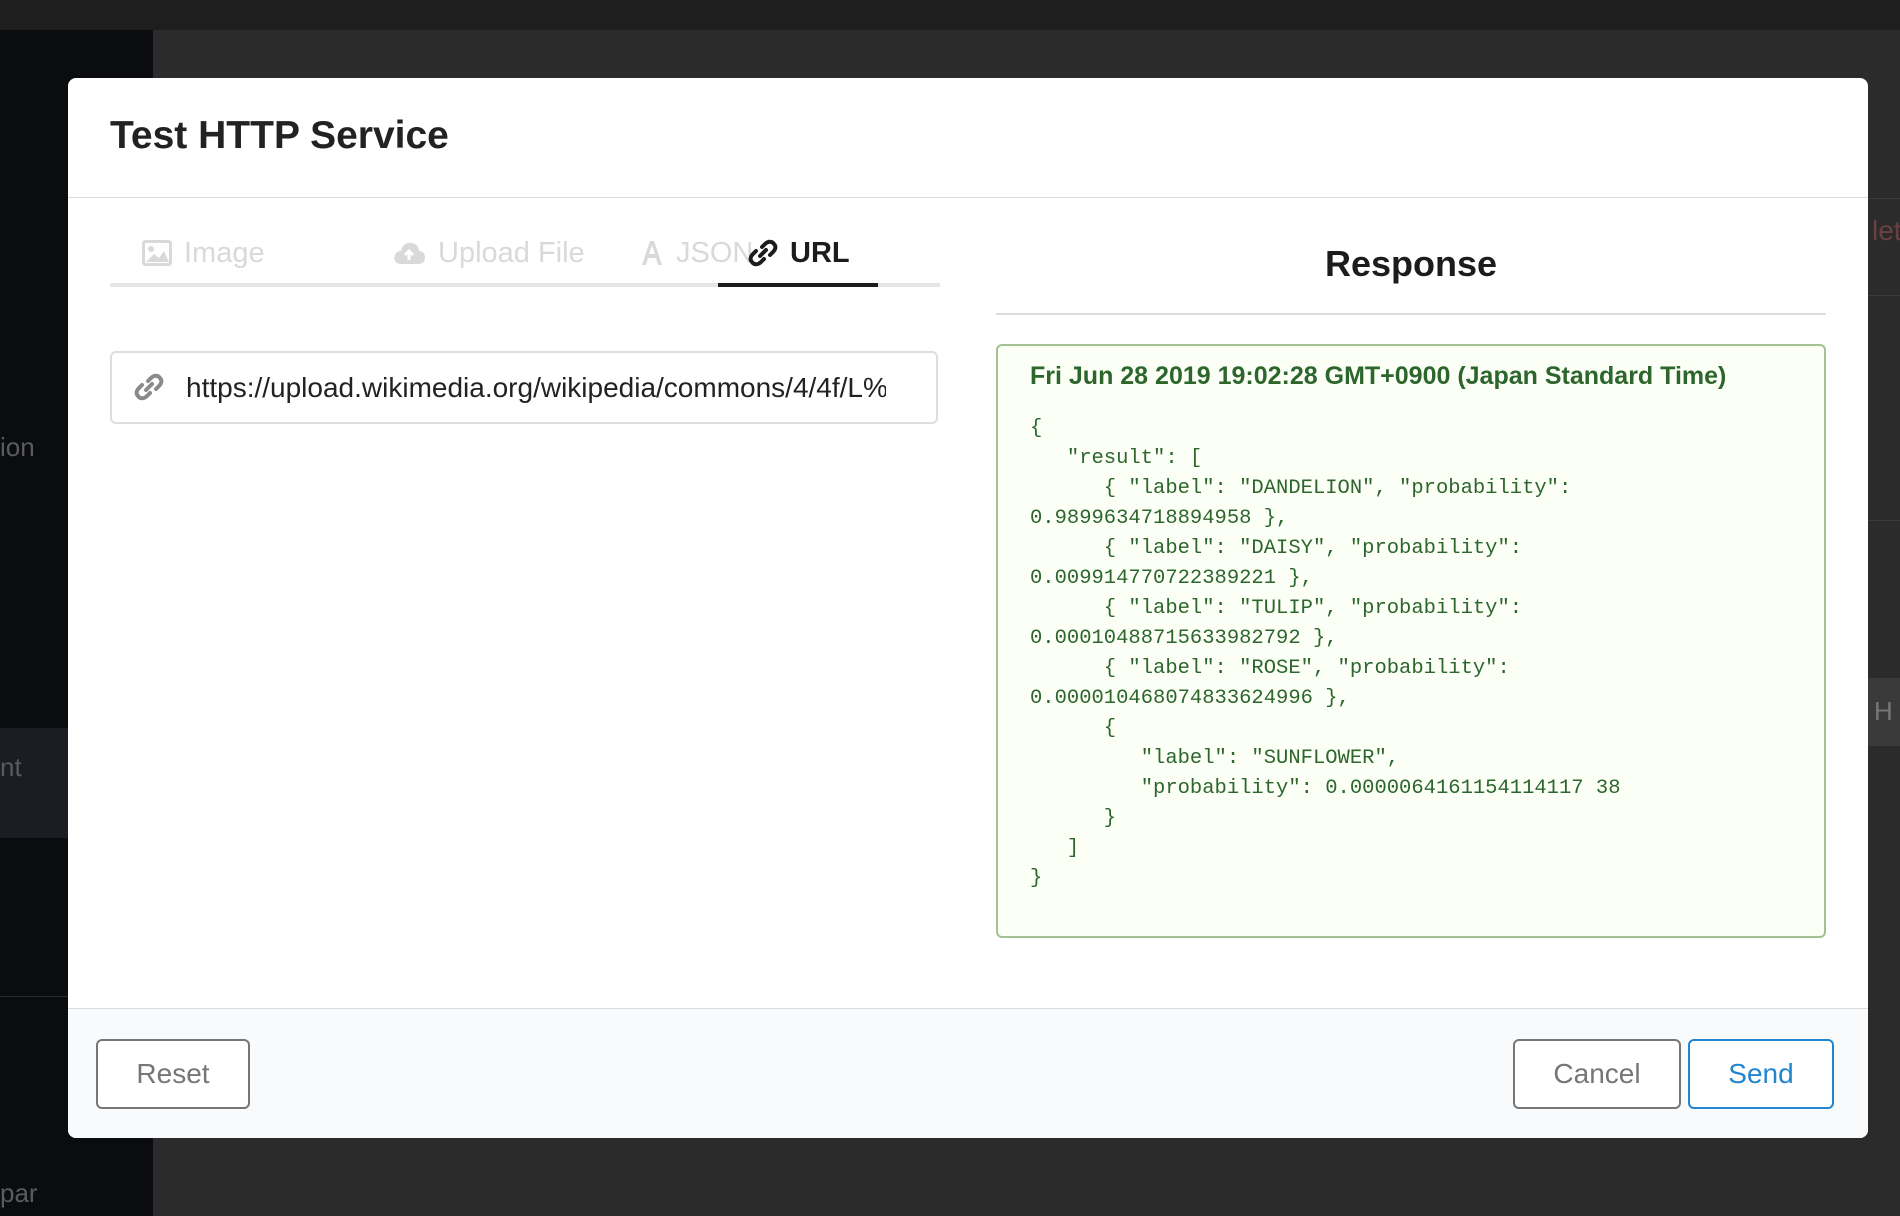 Image resolution: width=1900 pixels, height=1216 pixels. I want to click on tab-url-label: URL, so click(820, 252).